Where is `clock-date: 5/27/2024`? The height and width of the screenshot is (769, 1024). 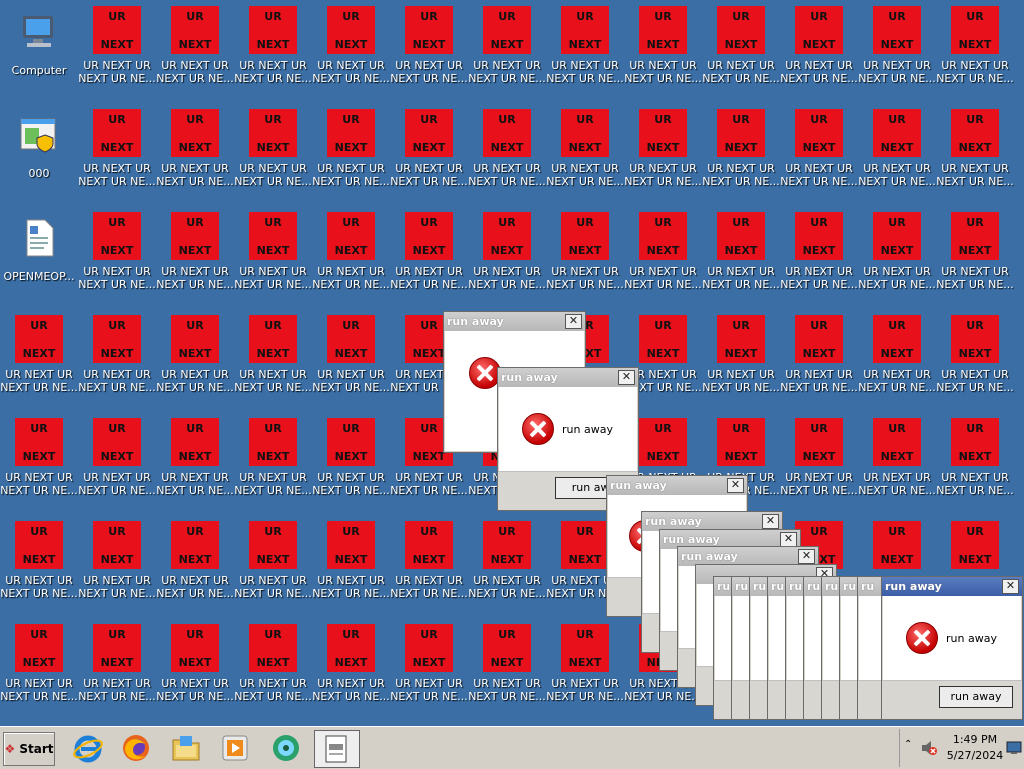 clock-date: 5/27/2024 is located at coordinates (975, 755).